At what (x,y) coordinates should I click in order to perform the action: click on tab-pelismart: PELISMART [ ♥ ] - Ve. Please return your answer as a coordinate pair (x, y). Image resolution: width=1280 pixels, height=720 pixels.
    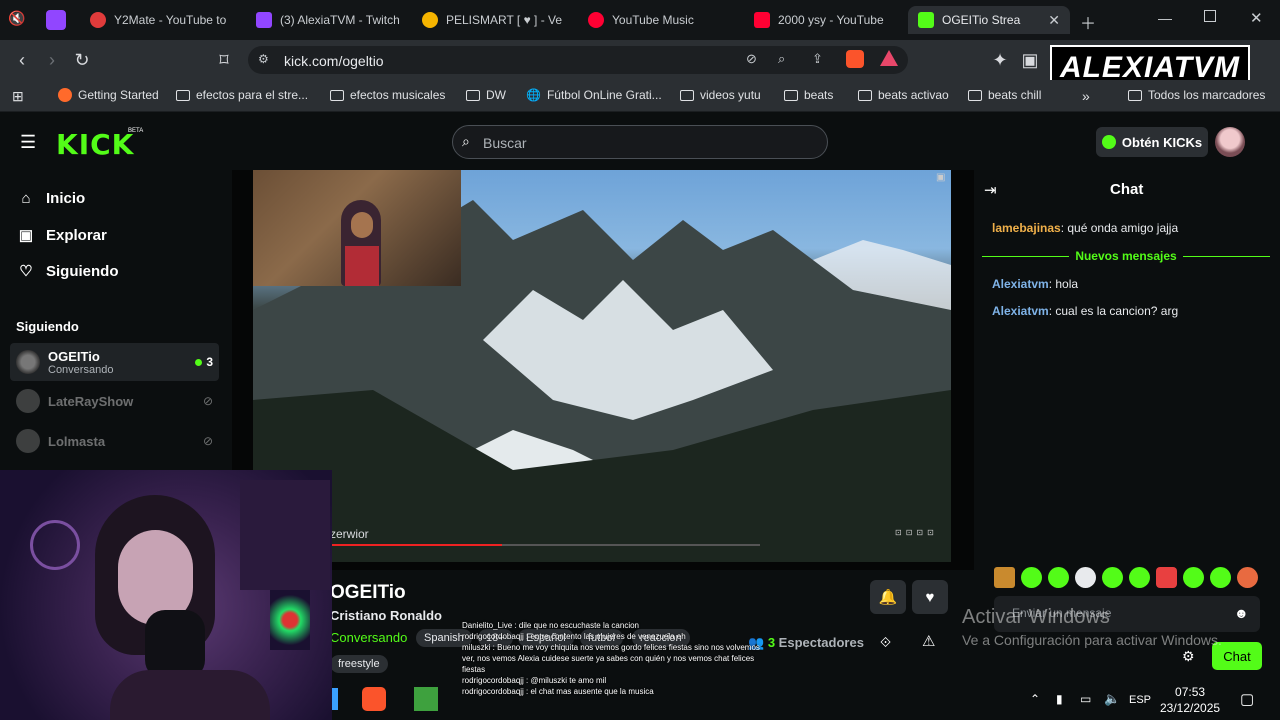
    Looking at the image, I should click on (492, 20).